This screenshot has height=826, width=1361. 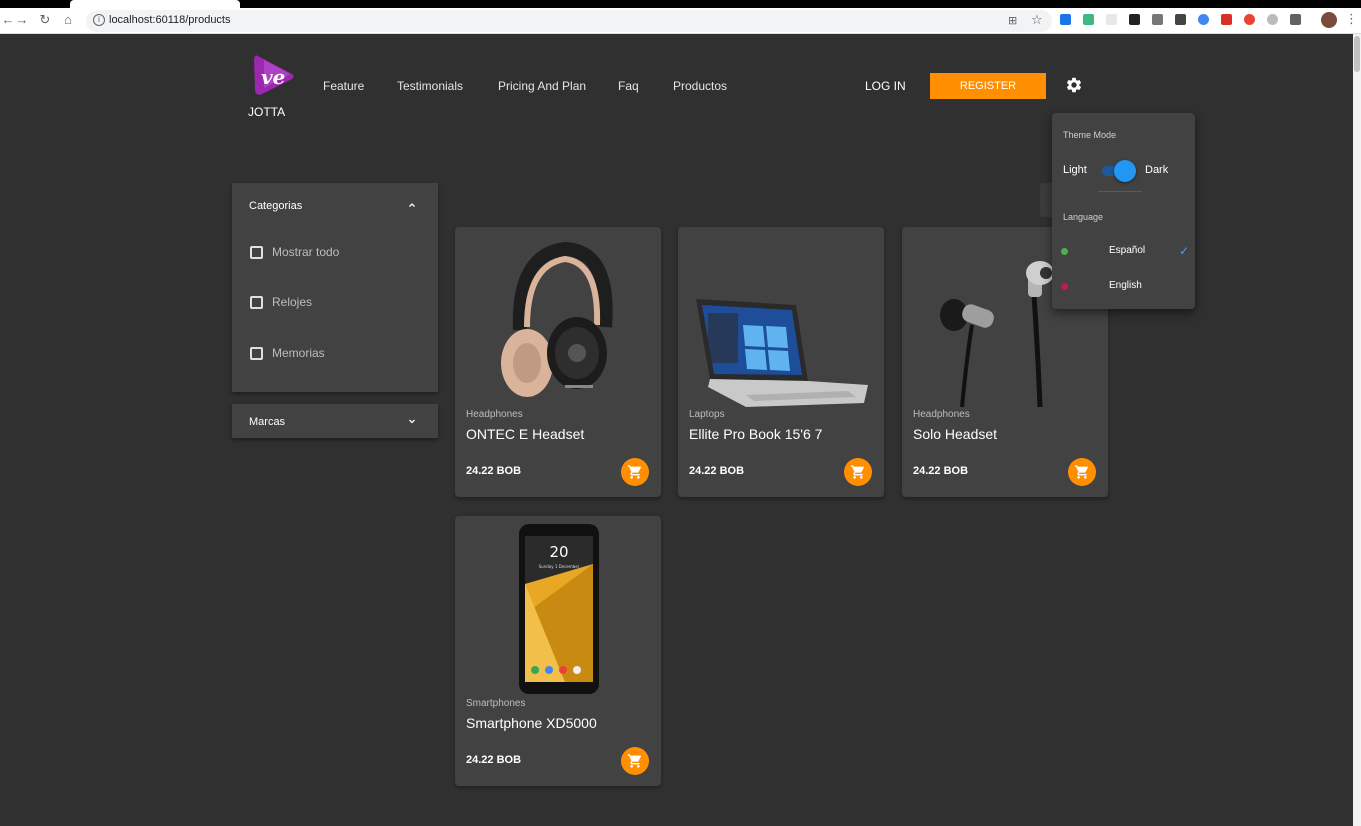 What do you see at coordinates (298, 353) in the screenshot?
I see `category-label: Memorias` at bounding box center [298, 353].